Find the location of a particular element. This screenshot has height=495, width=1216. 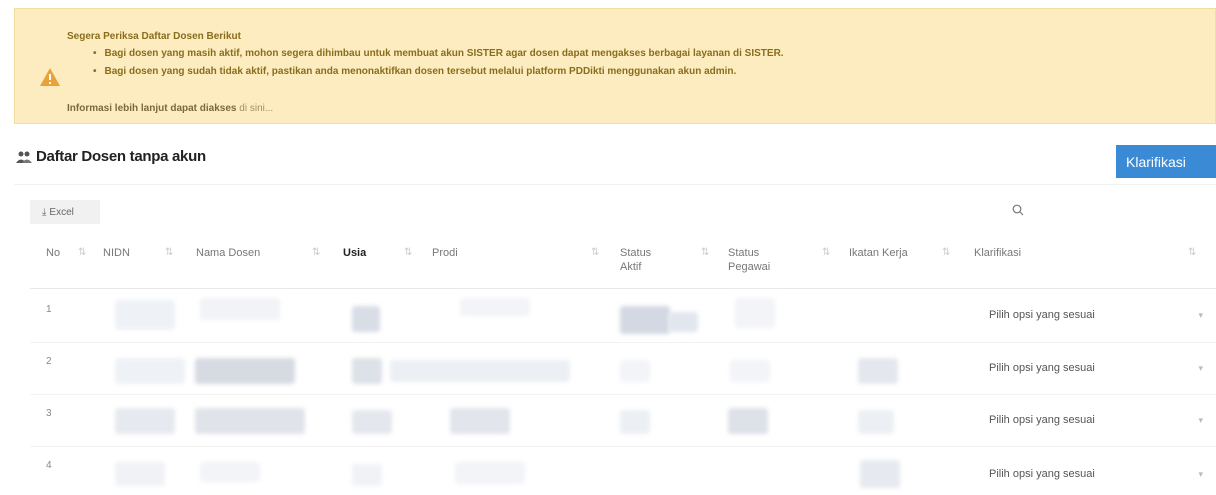

row-number: 3 is located at coordinates (49, 413).